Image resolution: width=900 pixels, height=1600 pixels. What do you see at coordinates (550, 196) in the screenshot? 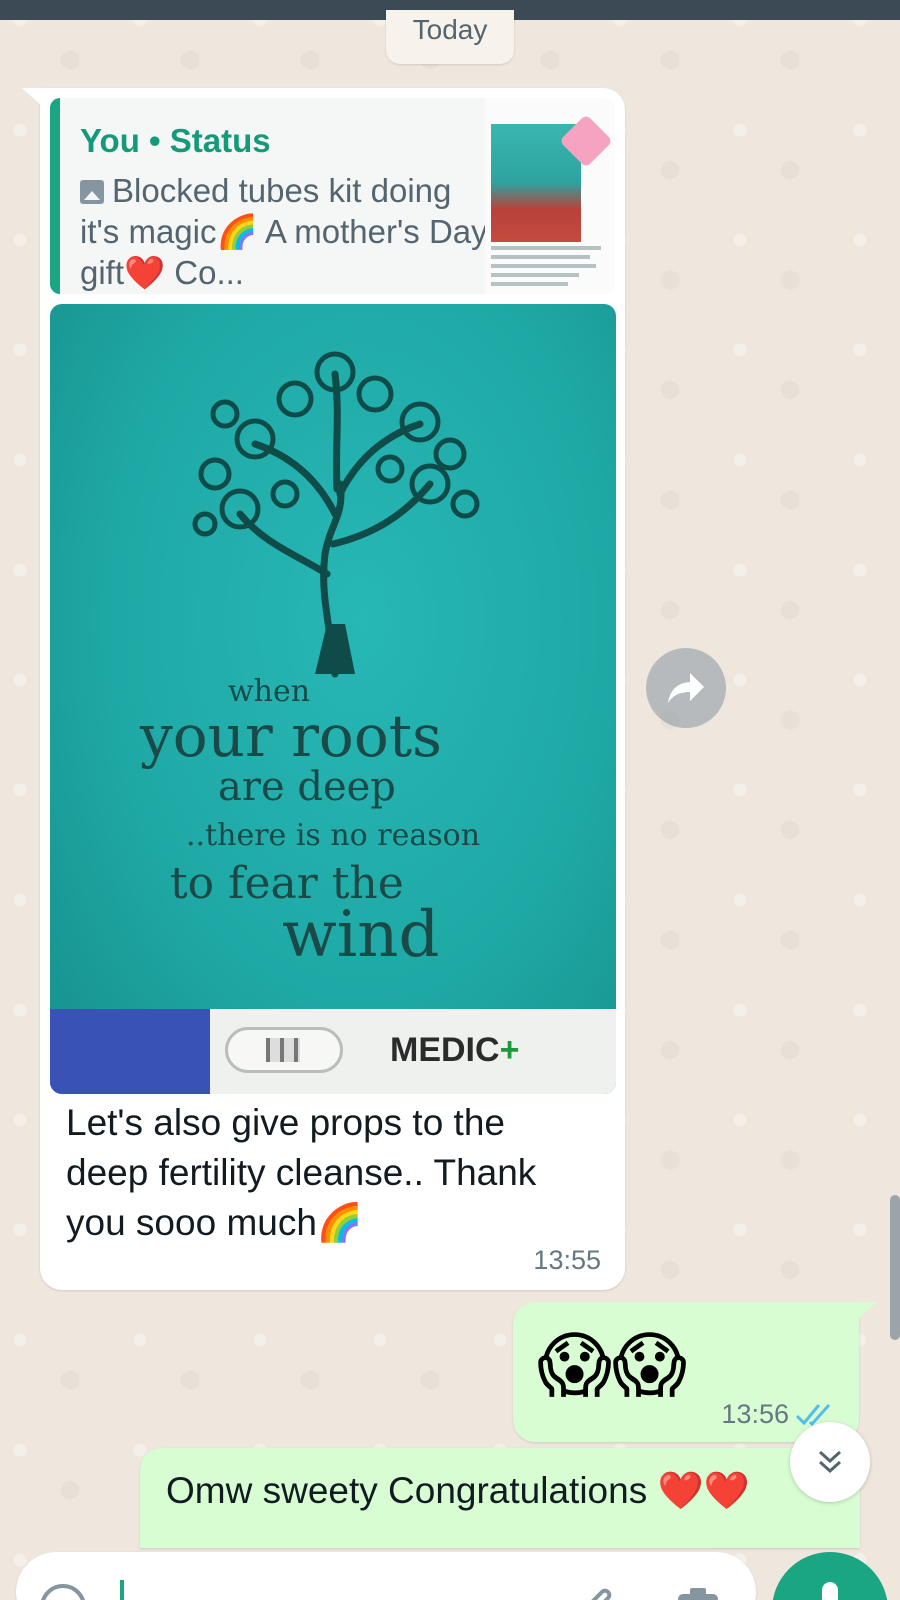
I see `status-thumbnail` at bounding box center [550, 196].